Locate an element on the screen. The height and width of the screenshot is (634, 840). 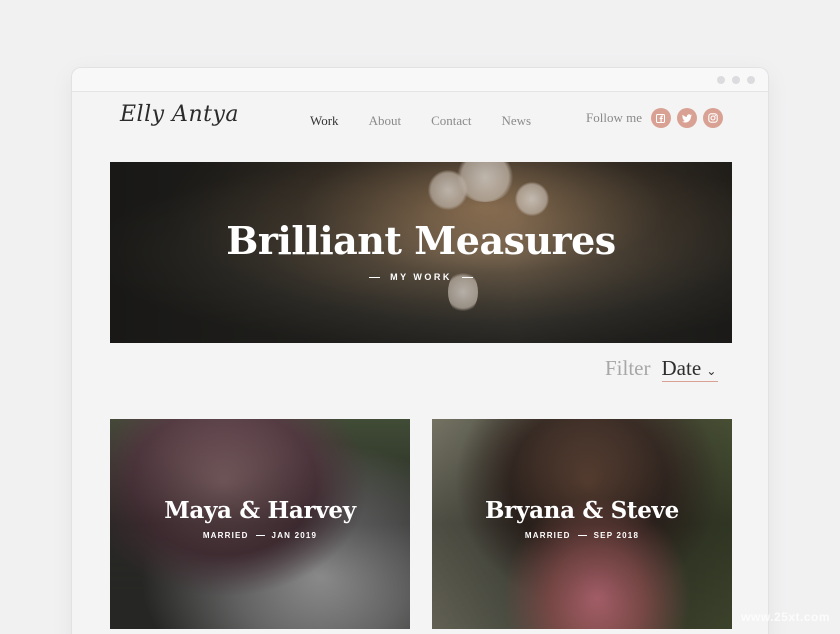
card-title: Bryana & Steve is located at coordinates (582, 510).